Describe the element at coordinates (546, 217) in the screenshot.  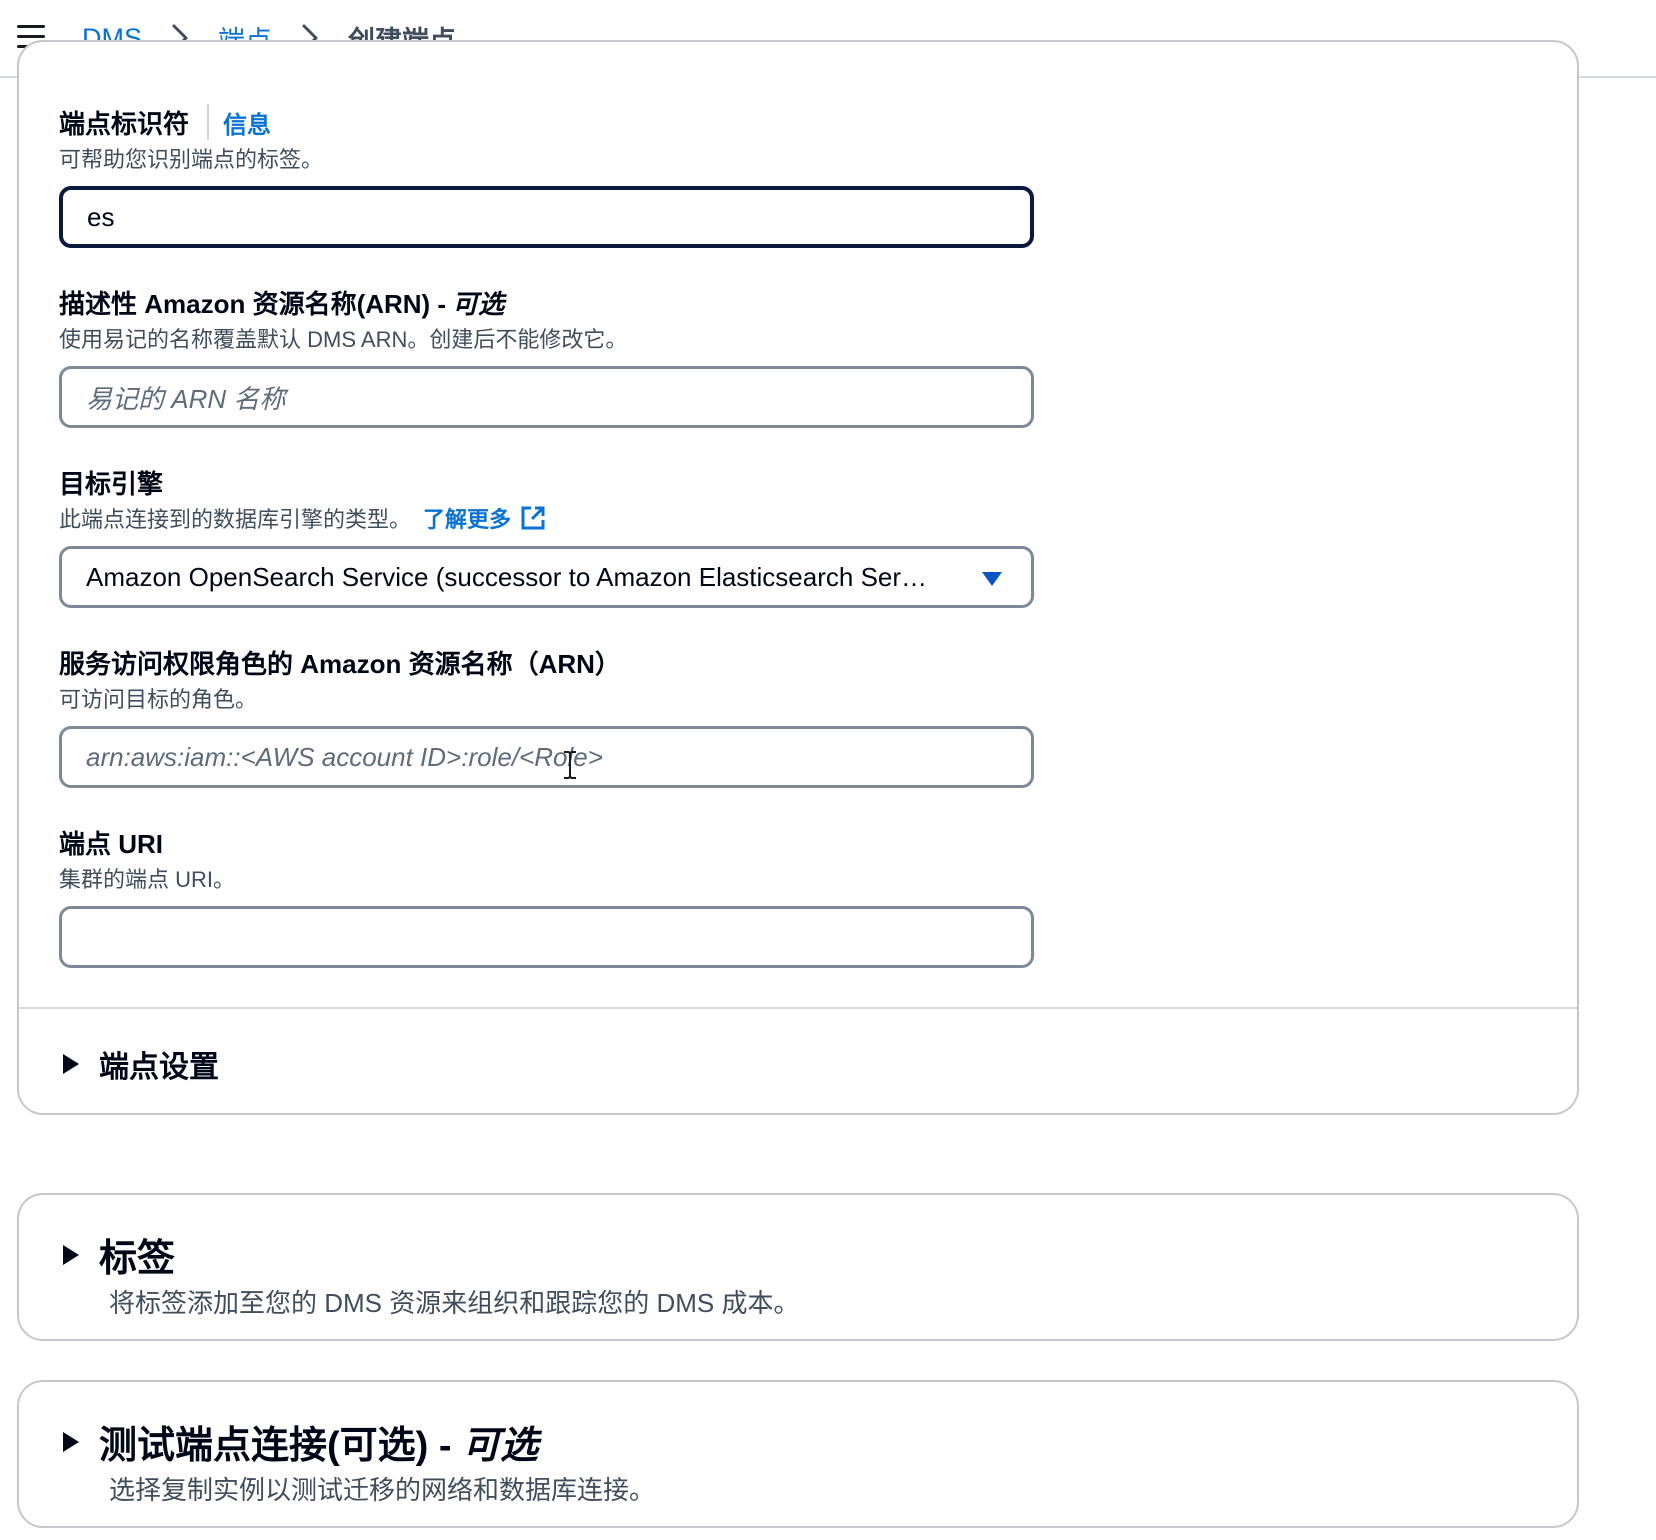
I see `endpoint-identifier-input: es` at that location.